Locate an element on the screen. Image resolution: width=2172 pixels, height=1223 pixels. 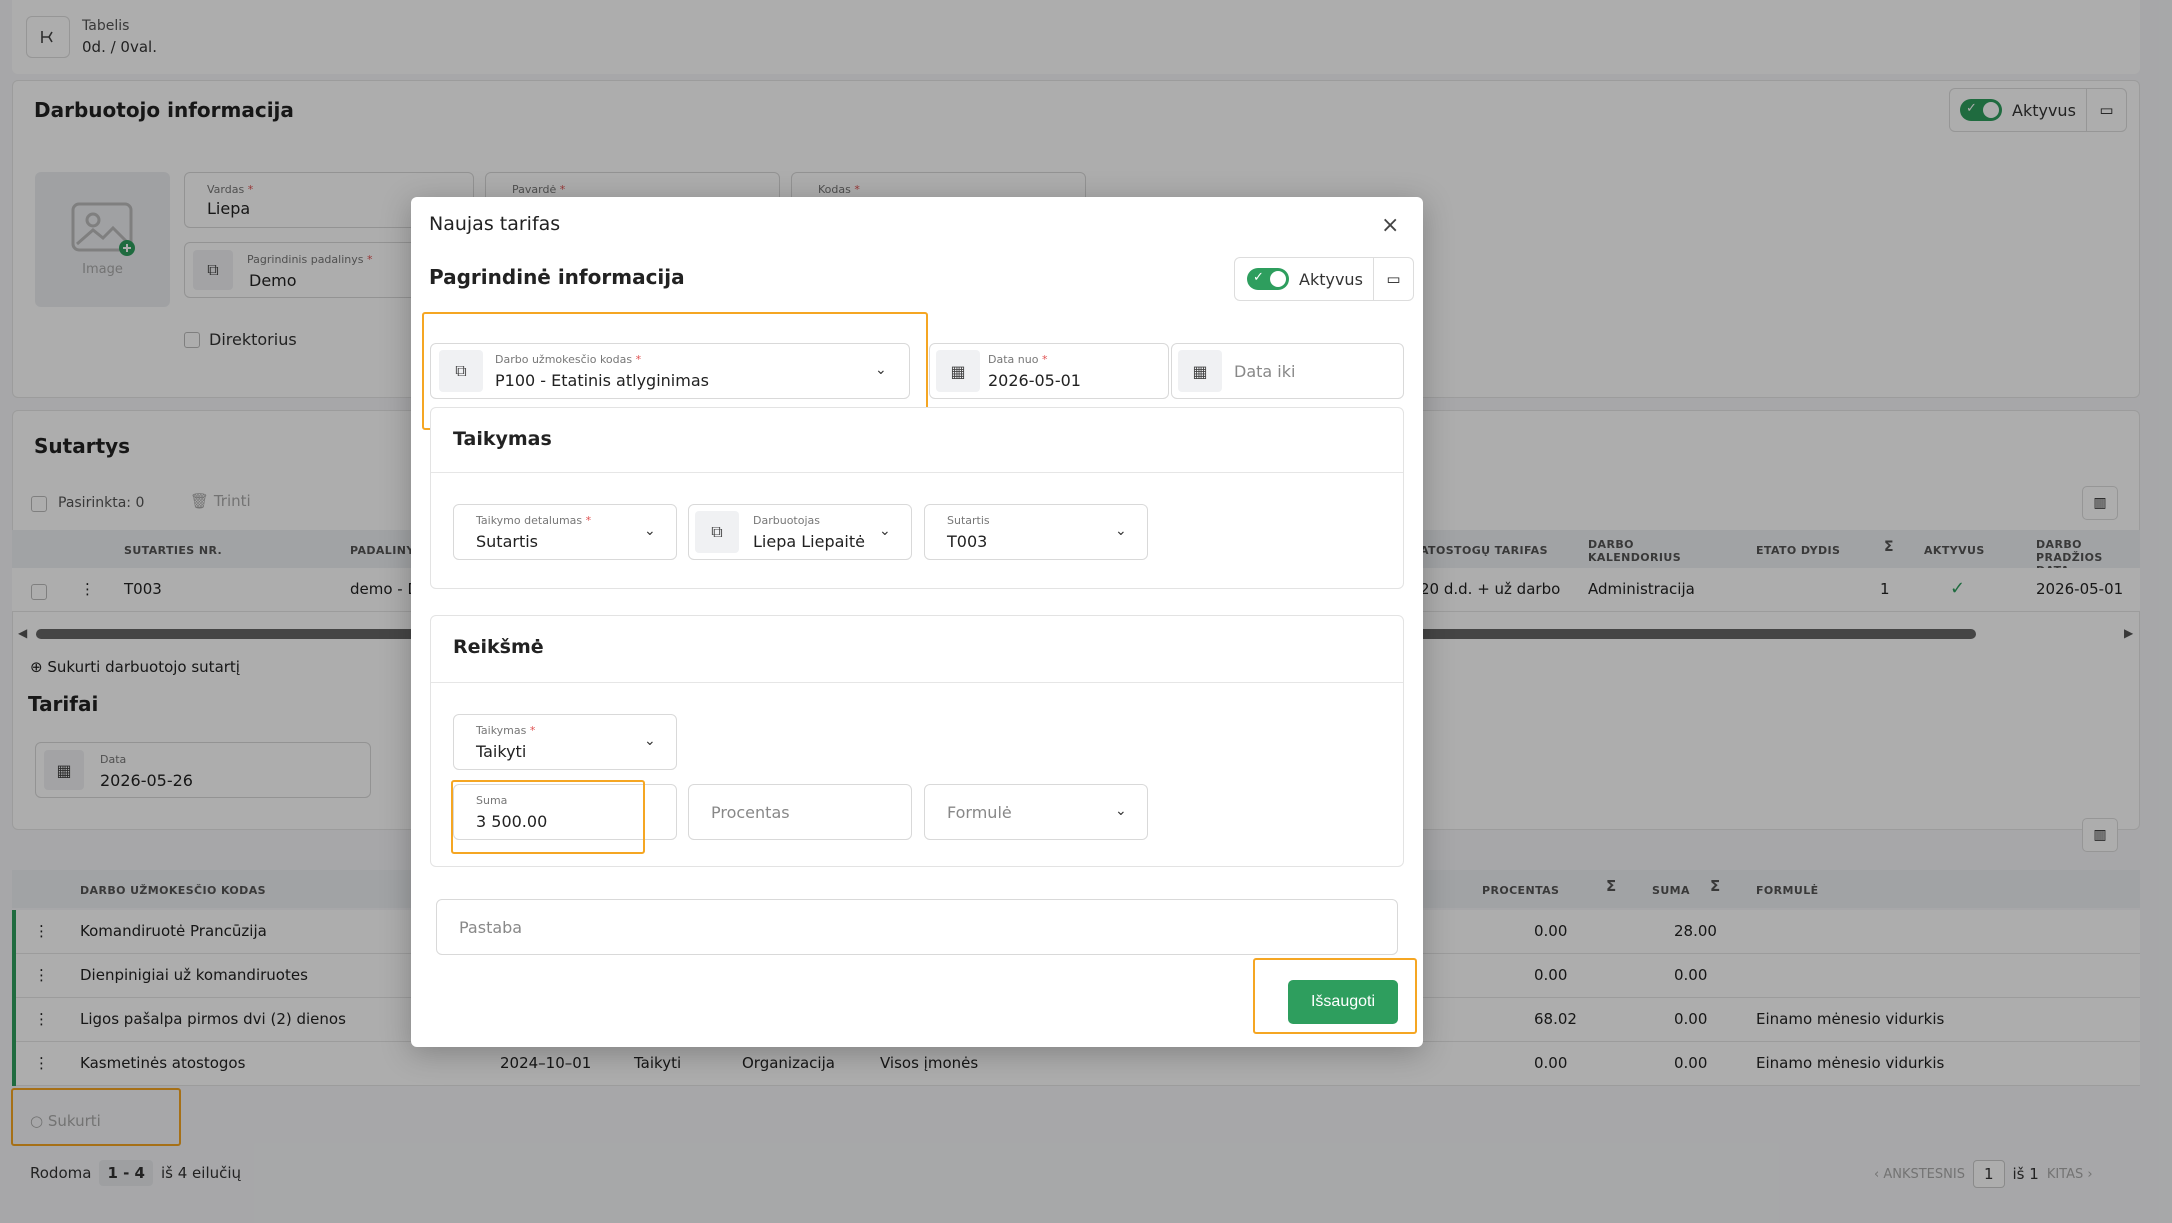
modal-title: Naujas tarifas is located at coordinates (495, 224).